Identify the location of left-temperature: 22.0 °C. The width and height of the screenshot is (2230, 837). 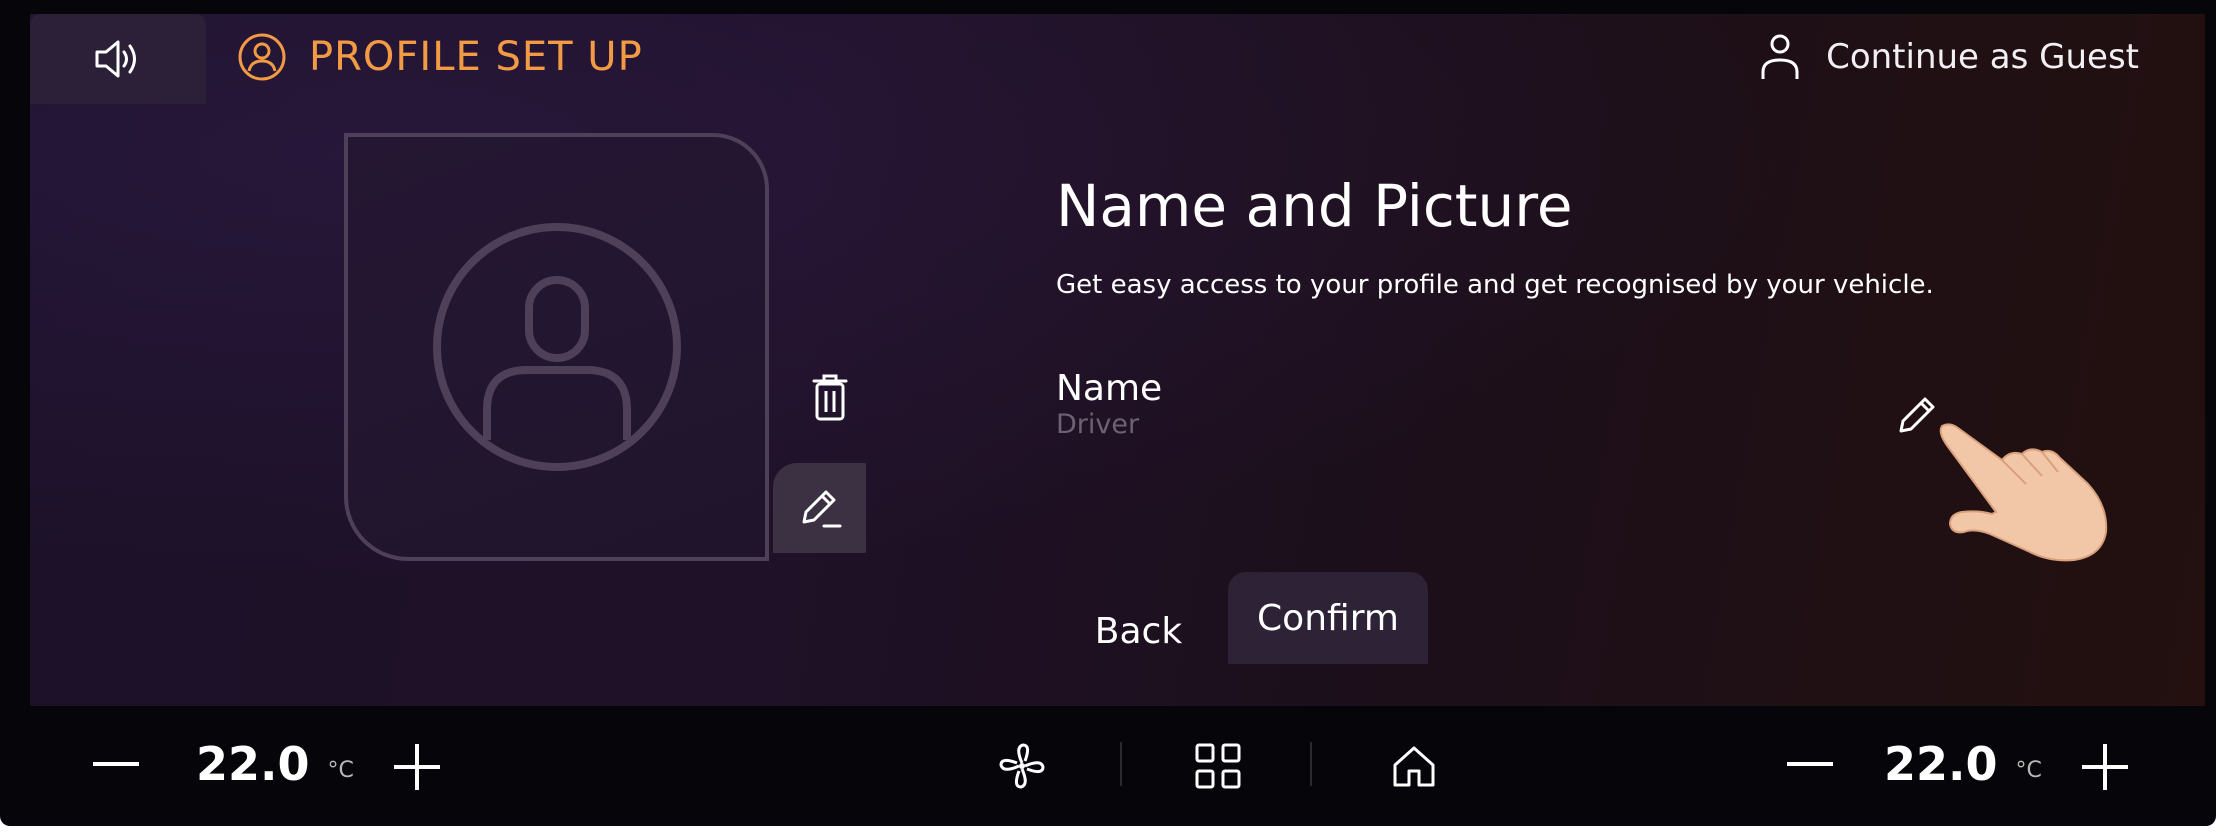
(275, 764).